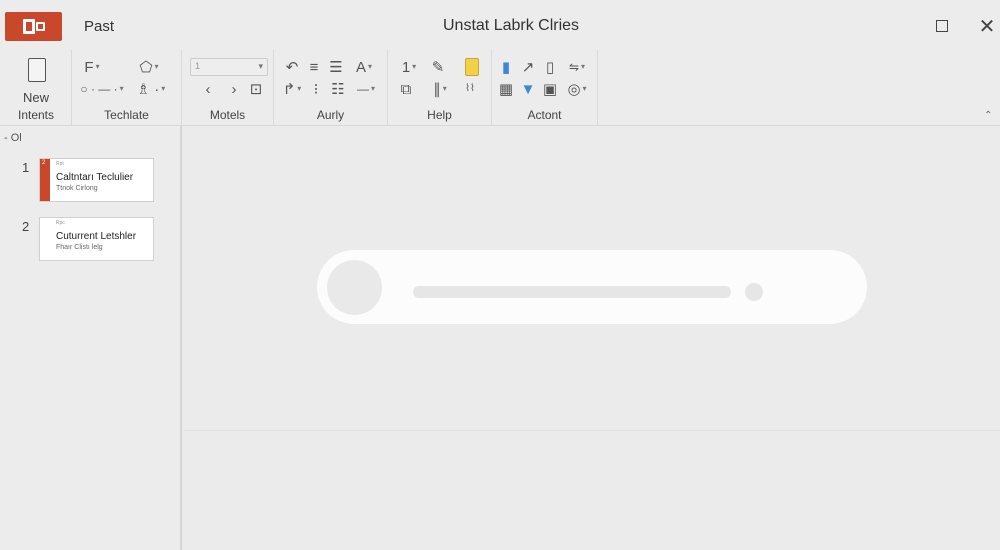 Image resolution: width=1000 pixels, height=550 pixels. Describe the element at coordinates (550, 67) in the screenshot. I see `document-icon: ▯` at that location.